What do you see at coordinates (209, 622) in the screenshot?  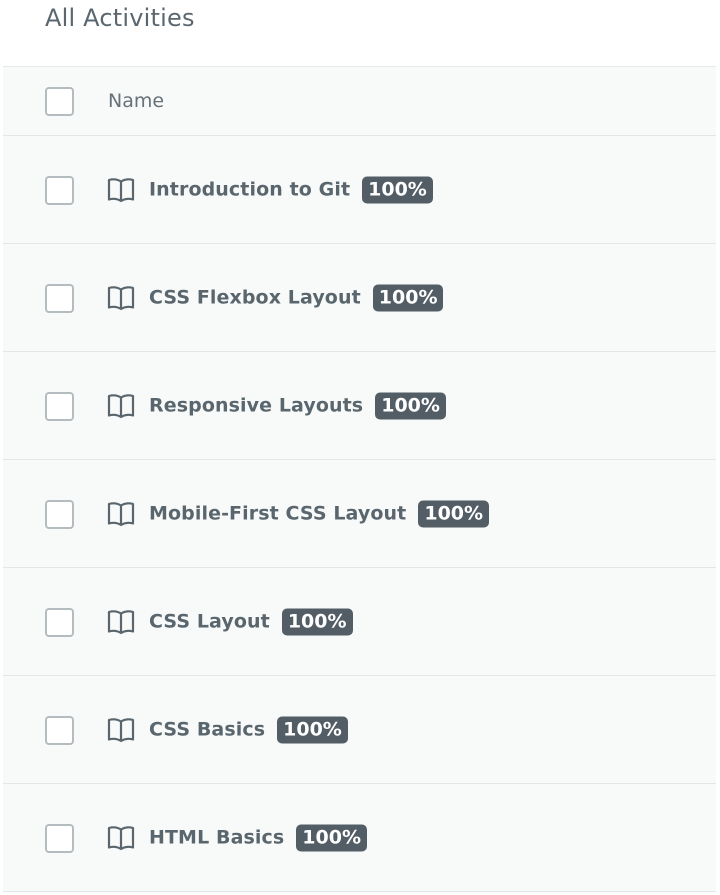 I see `activity-name-link: CSS Layout` at bounding box center [209, 622].